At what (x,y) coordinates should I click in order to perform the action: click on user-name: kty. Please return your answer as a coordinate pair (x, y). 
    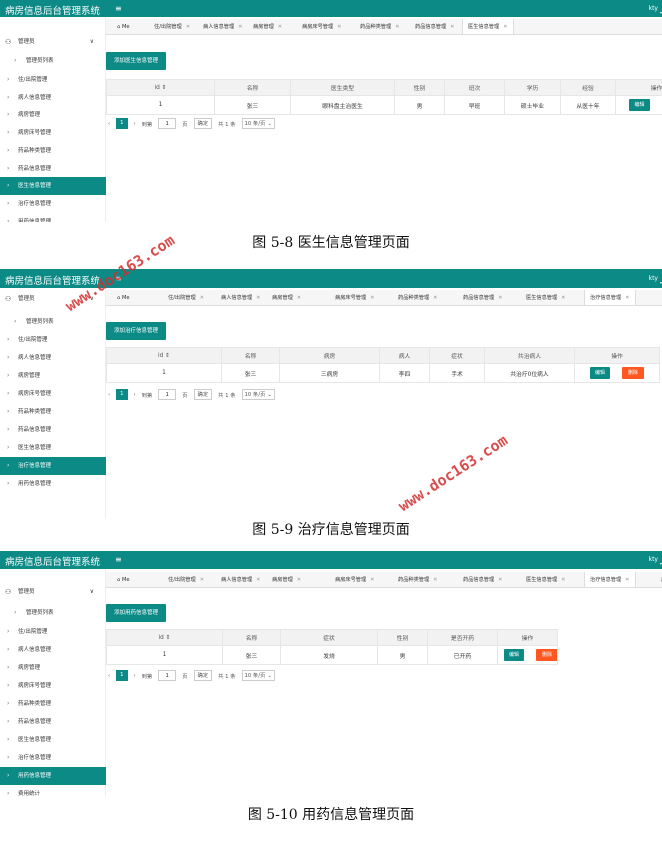
    Looking at the image, I should click on (653, 8).